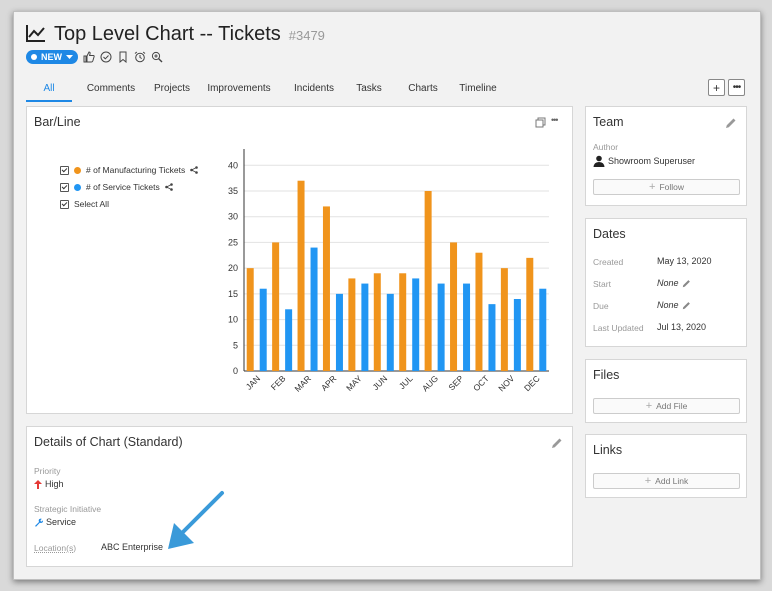 This screenshot has width=772, height=591. I want to click on details-card-title: Details of Chart (Standard), so click(108, 442).